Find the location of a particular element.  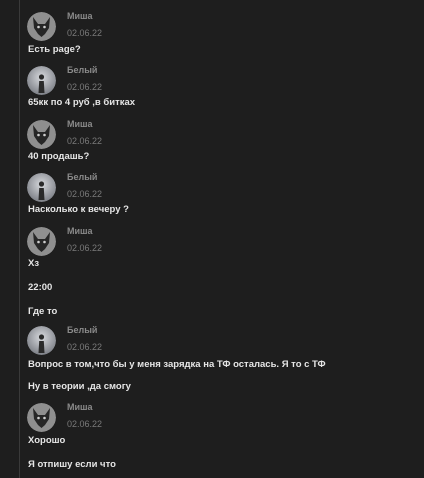

message-text: Хорошо is located at coordinates (47, 440).